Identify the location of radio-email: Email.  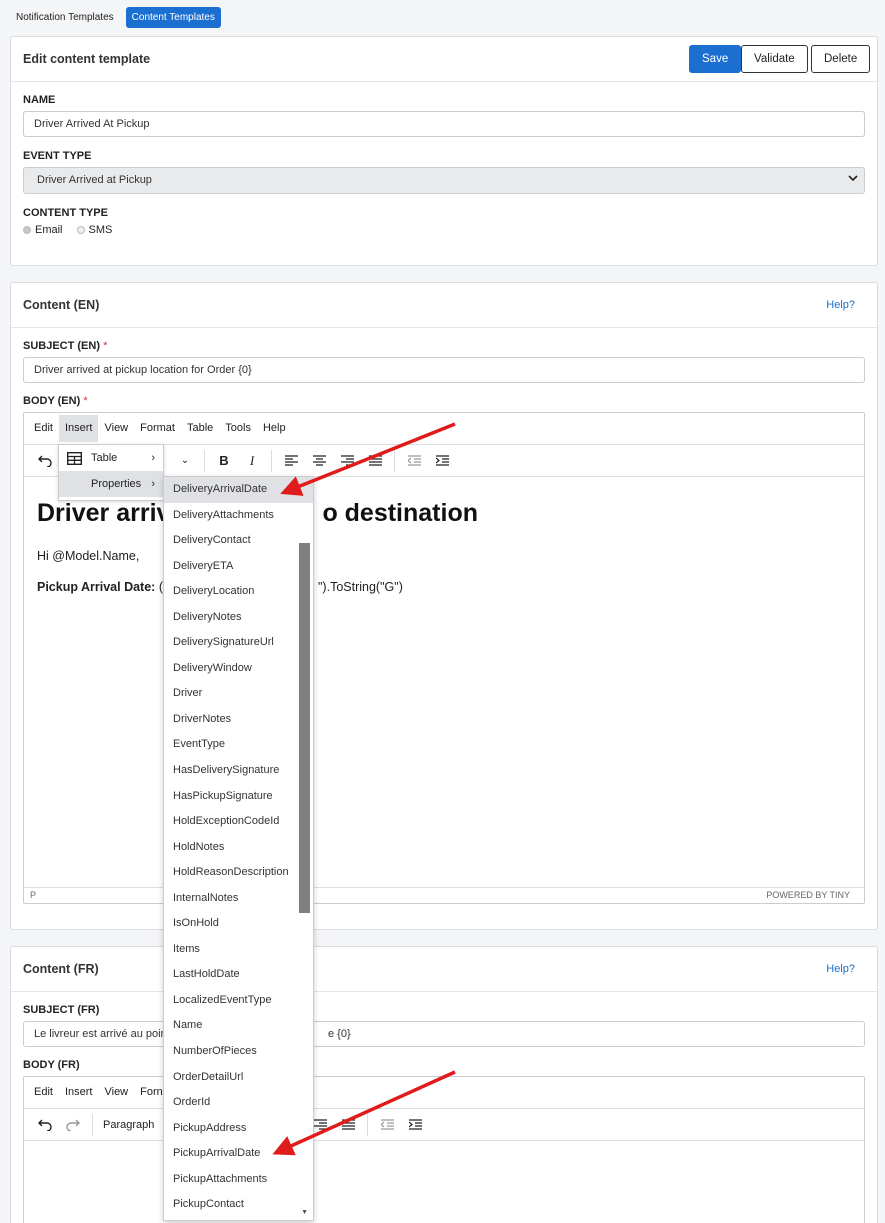
(43, 230).